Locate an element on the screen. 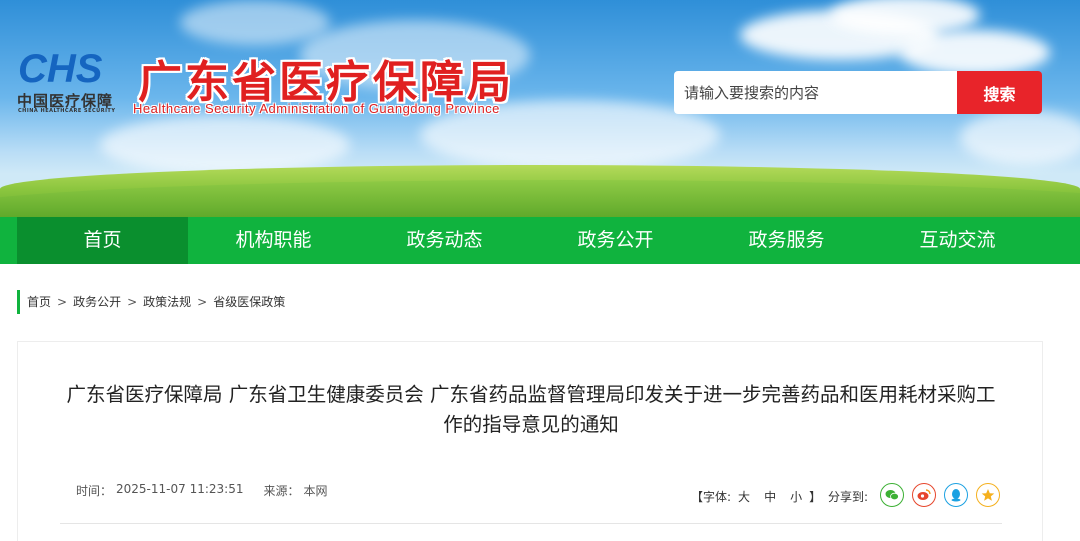  nav-item-organization: 机构职能 is located at coordinates (273, 240).